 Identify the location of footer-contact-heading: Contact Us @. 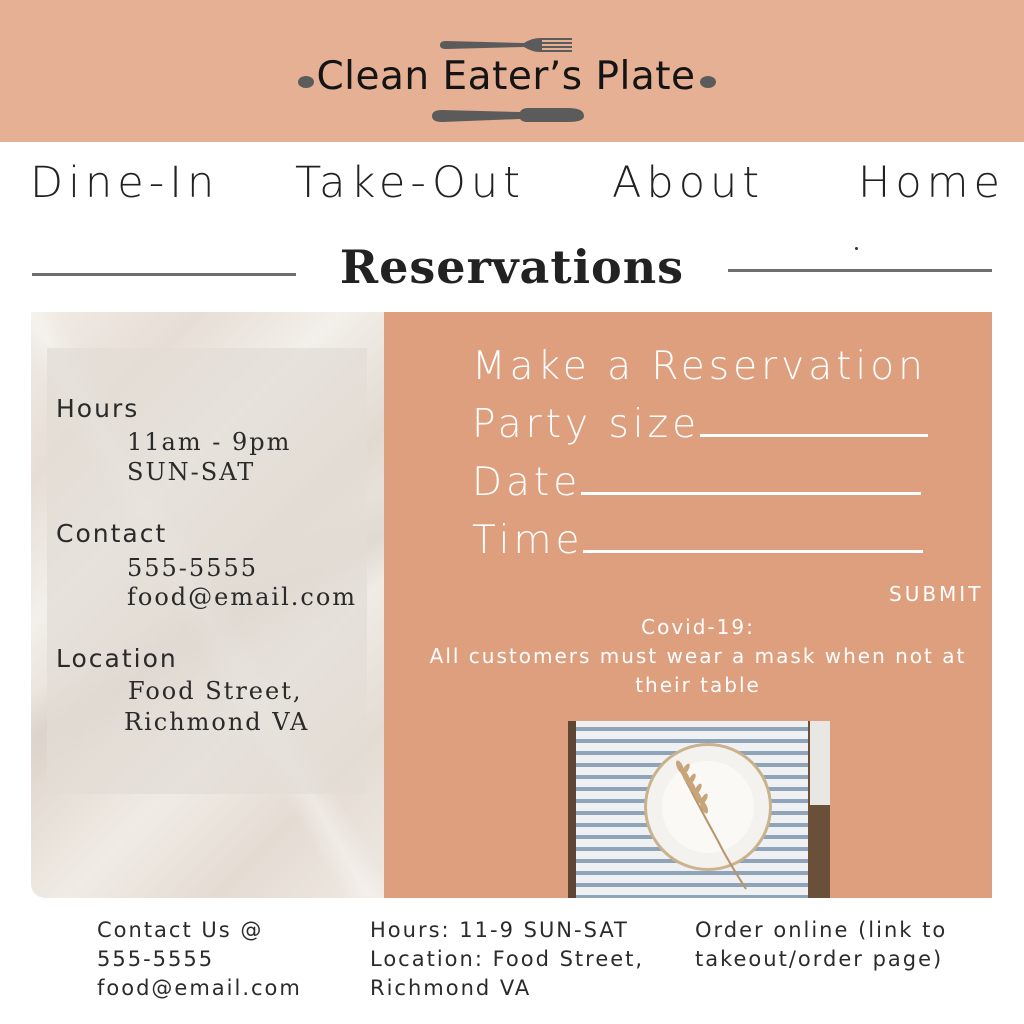
(180, 930).